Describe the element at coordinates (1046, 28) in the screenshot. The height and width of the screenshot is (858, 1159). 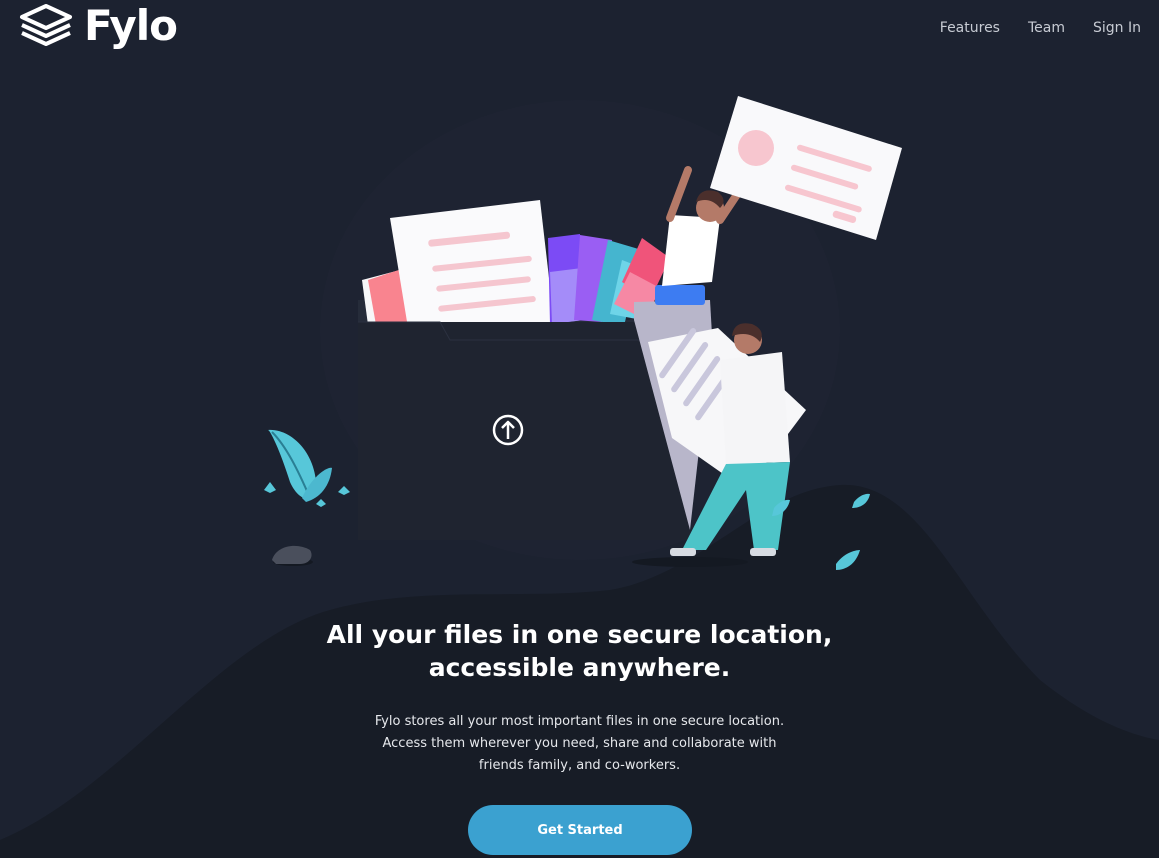
I see `nav-team: Team` at that location.